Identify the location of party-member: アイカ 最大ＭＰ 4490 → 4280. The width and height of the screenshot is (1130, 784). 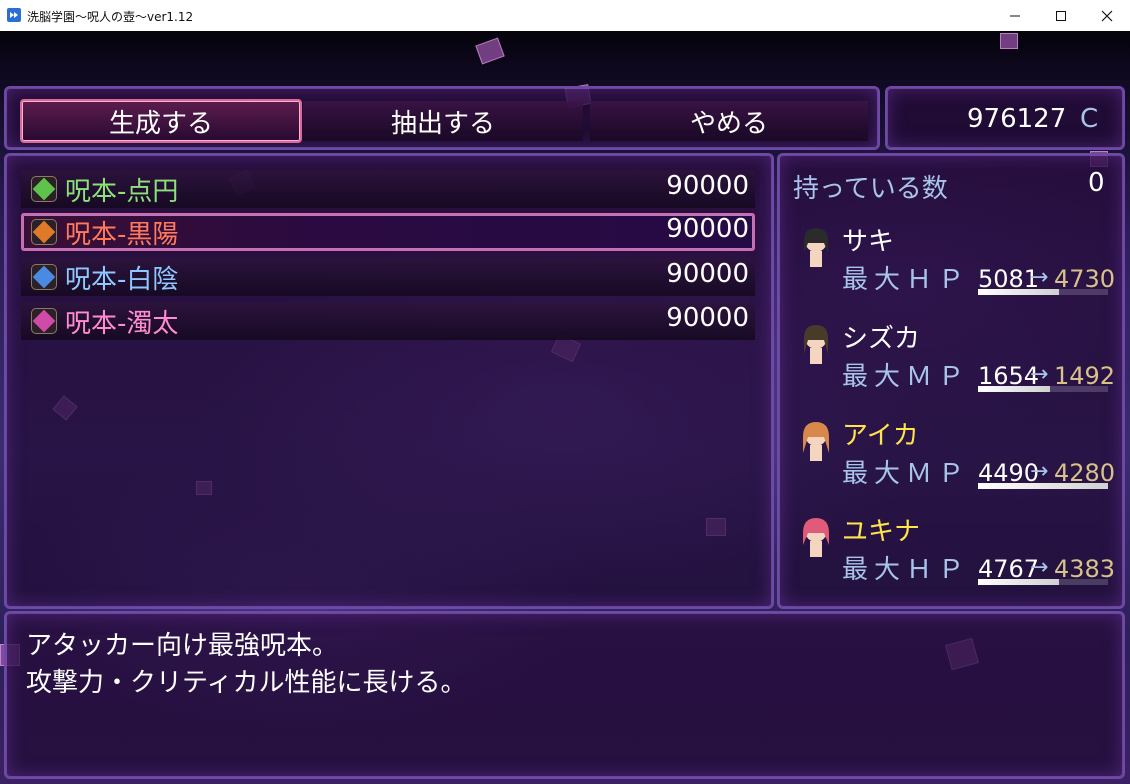
(958, 460).